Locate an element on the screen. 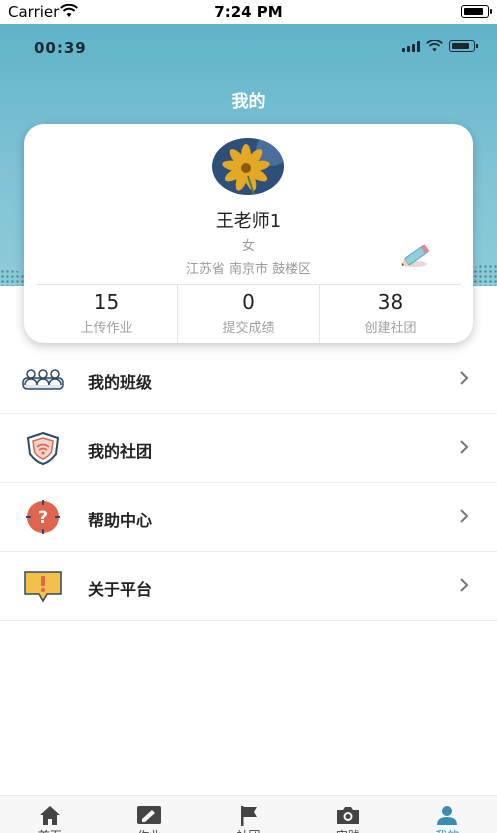  page-title: 我的 is located at coordinates (248, 102).